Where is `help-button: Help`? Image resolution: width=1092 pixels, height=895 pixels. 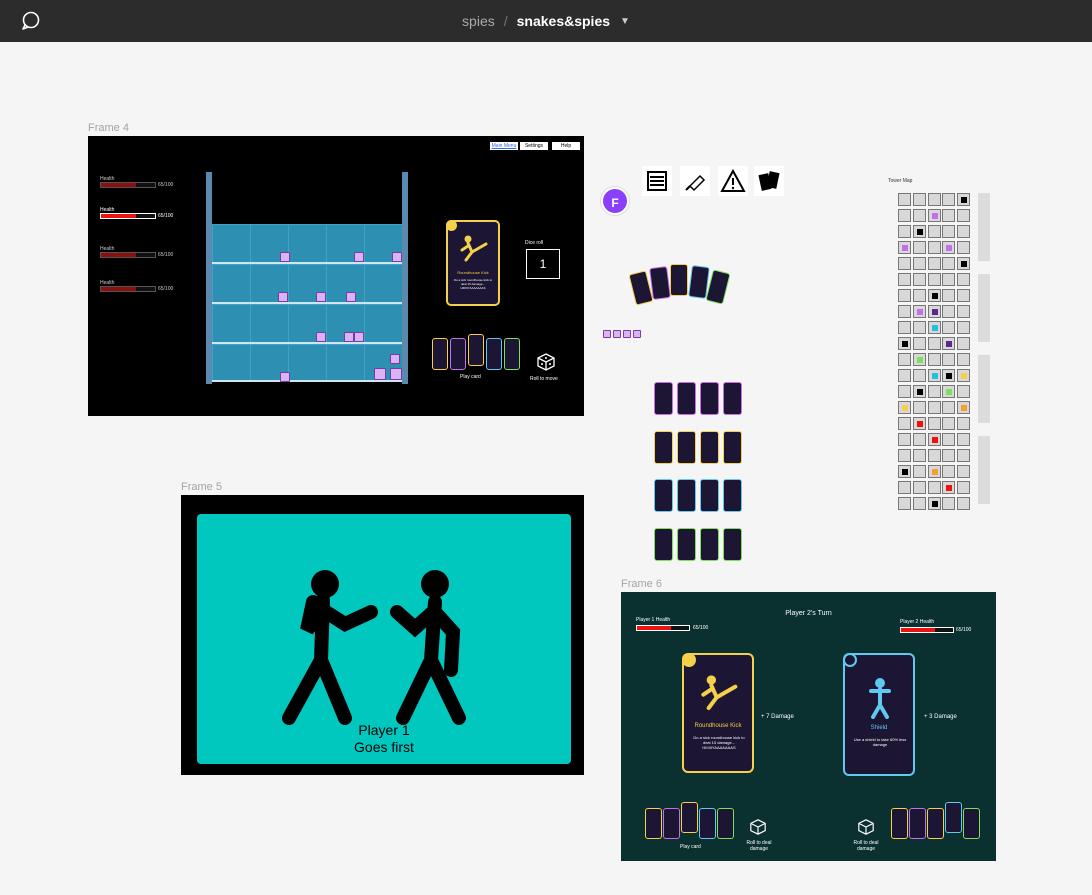
help-button: Help is located at coordinates (566, 146).